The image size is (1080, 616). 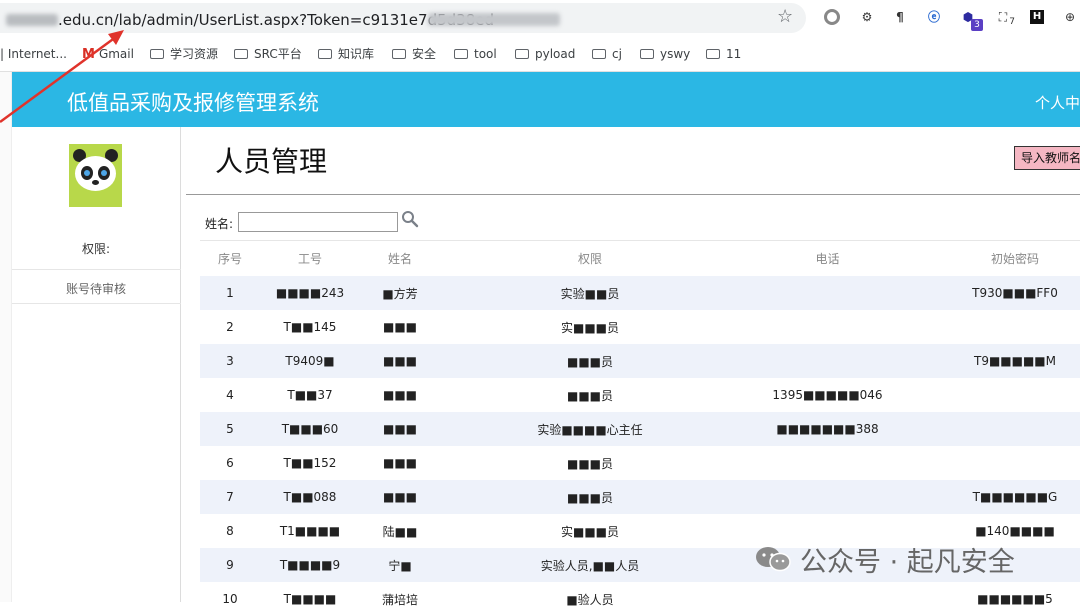 What do you see at coordinates (400, 293) in the screenshot?
I see `table-cell: ■方芳` at bounding box center [400, 293].